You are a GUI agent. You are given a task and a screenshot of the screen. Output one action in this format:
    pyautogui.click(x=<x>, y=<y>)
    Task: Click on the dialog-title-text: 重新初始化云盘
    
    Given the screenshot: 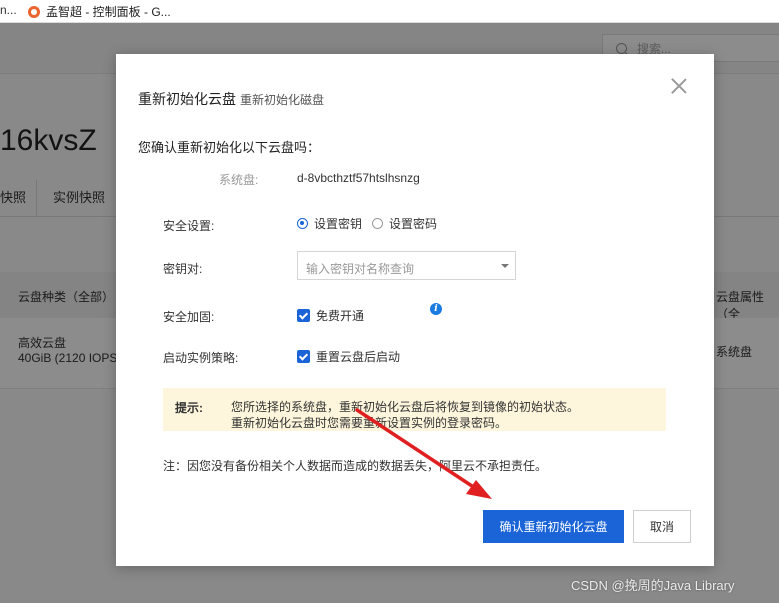 What is the action you would take?
    pyautogui.click(x=187, y=99)
    